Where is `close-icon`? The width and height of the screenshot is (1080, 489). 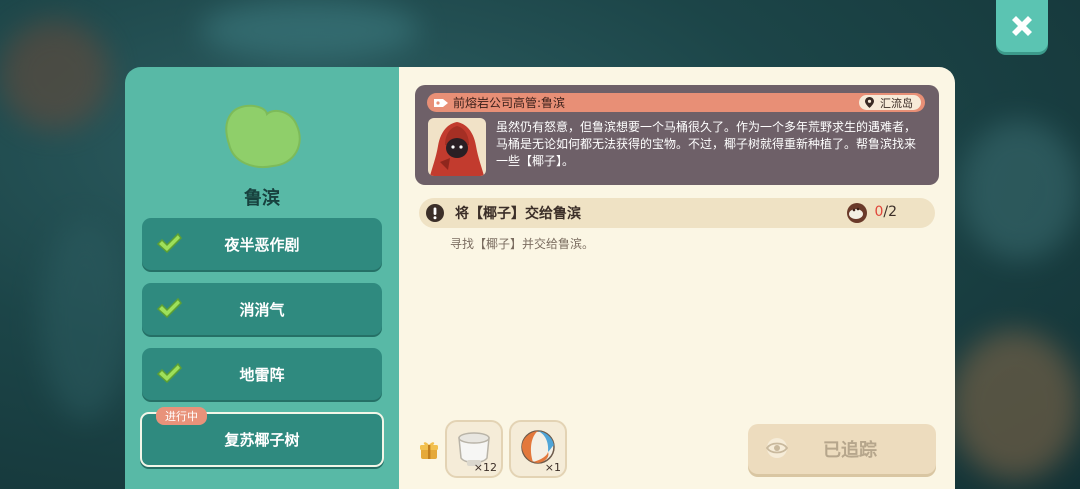 close-icon is located at coordinates (1022, 26).